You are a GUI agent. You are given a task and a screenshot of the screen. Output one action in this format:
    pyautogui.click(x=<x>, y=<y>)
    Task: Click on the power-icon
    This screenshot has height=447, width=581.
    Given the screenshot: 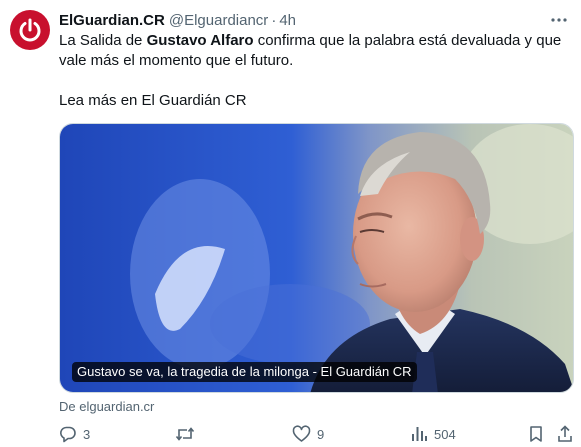 What is the action you would take?
    pyautogui.click(x=30, y=30)
    